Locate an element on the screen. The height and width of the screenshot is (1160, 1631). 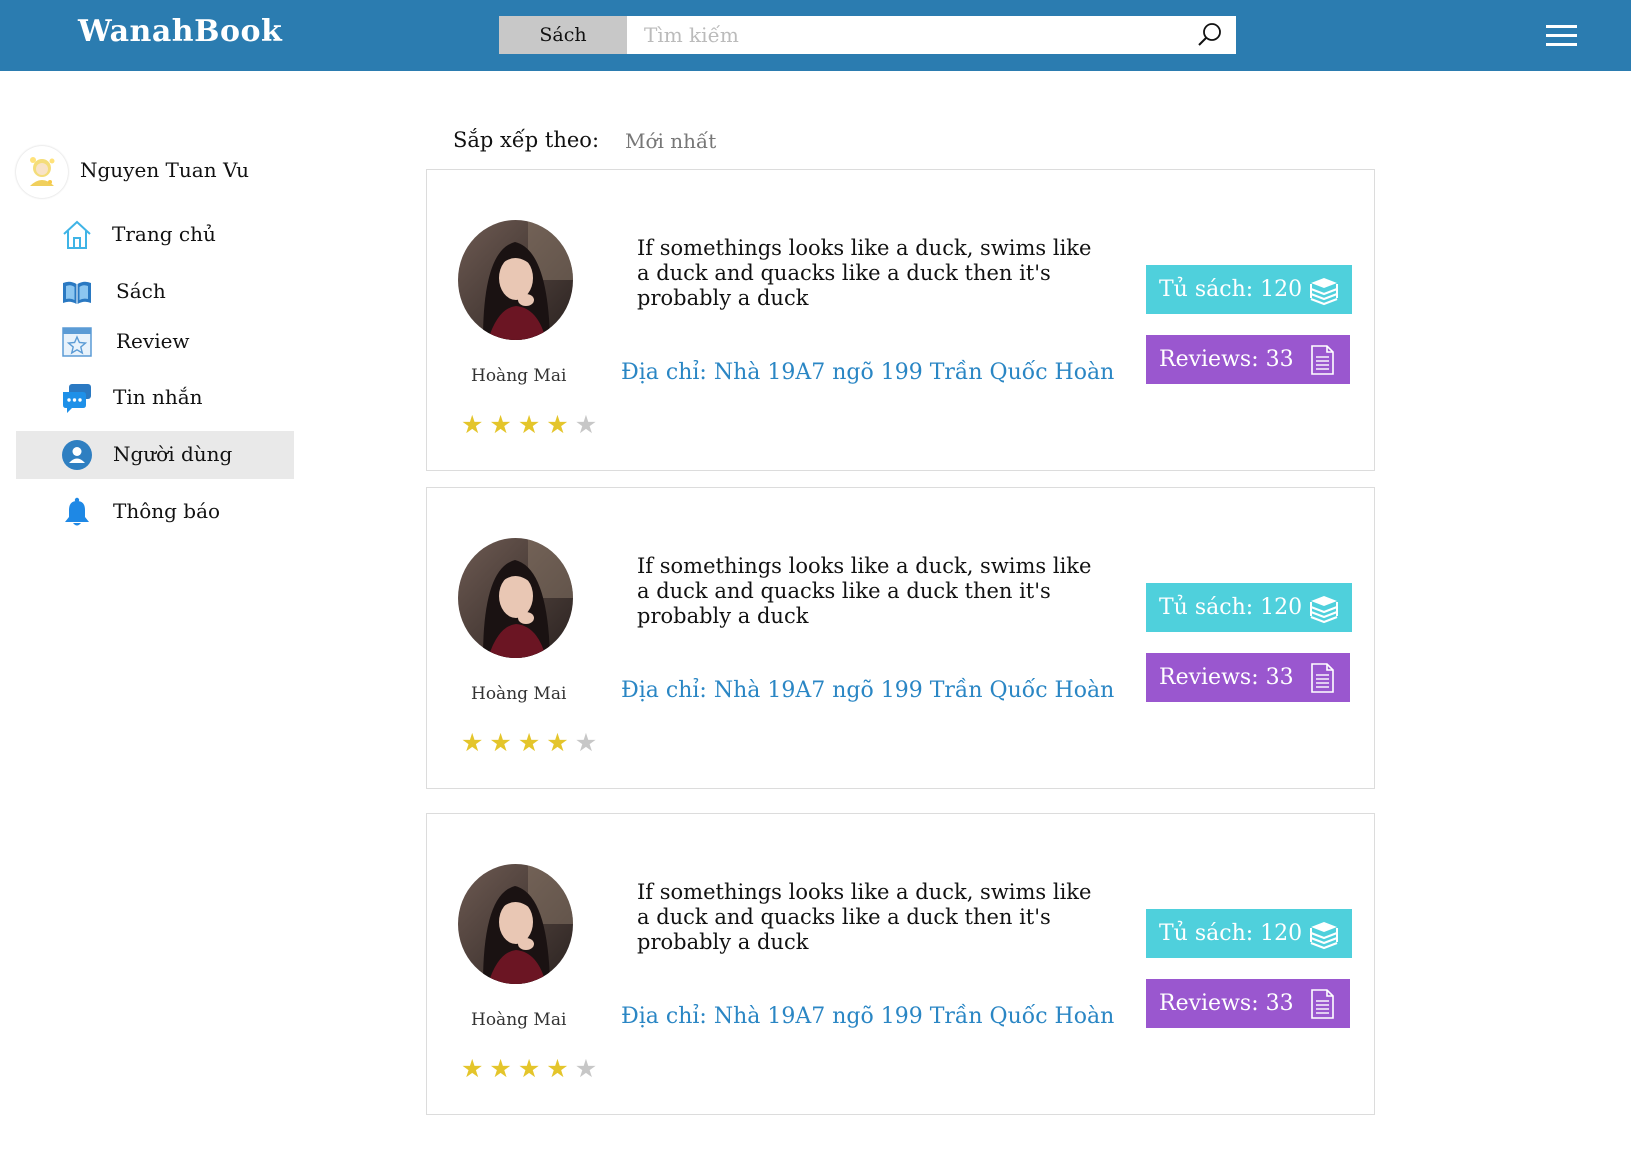
sidebar-item-label: Review is located at coordinates (153, 341).